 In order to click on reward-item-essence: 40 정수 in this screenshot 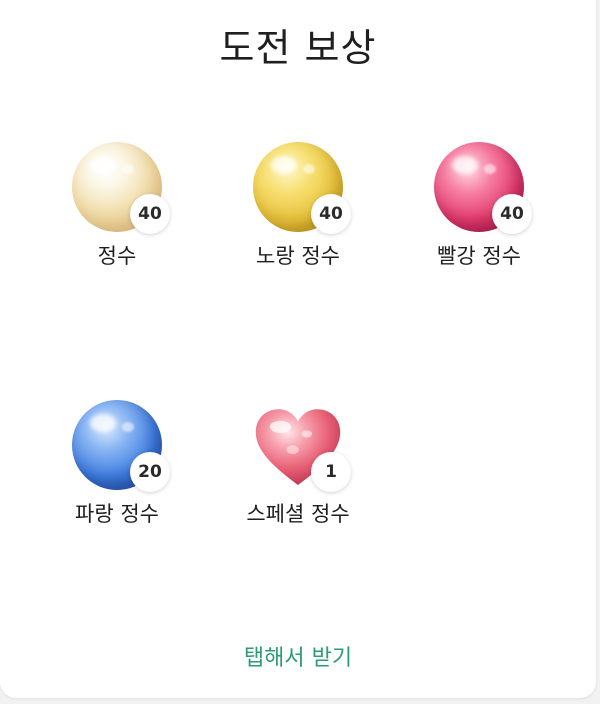, I will do `click(117, 217)`.